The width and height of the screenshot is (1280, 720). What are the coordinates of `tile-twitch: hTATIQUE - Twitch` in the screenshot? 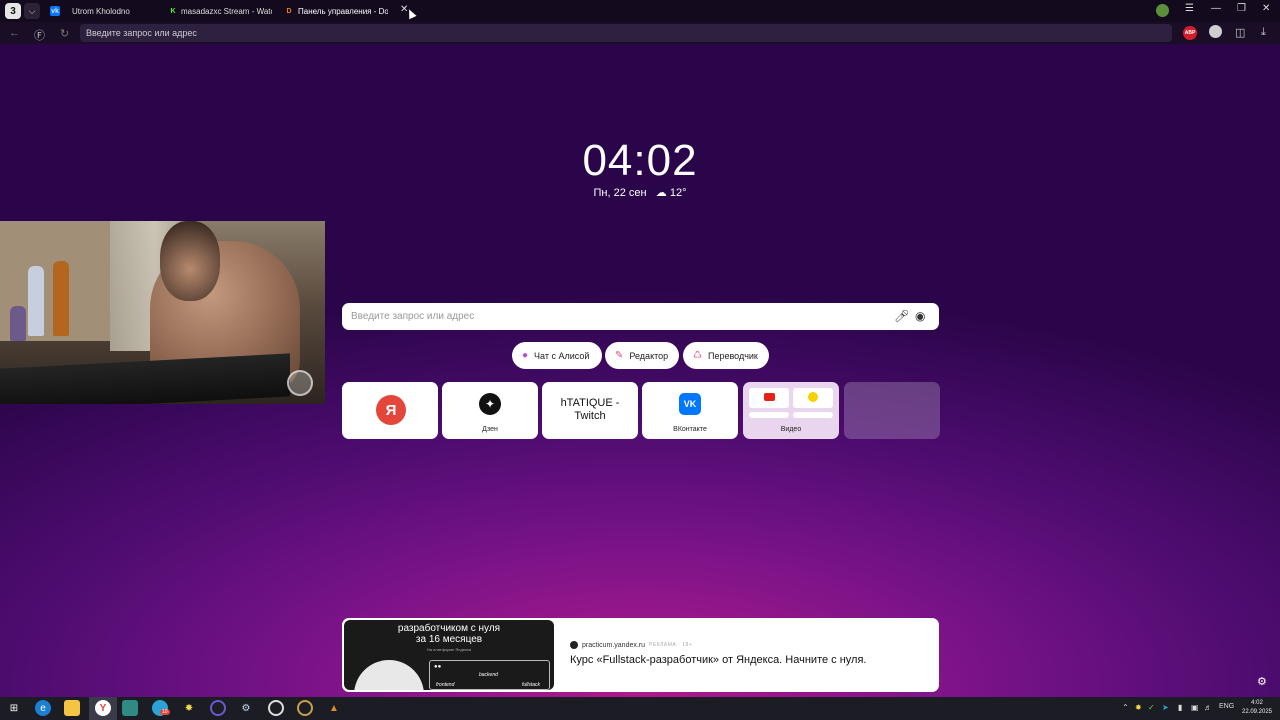 It's located at (590, 410).